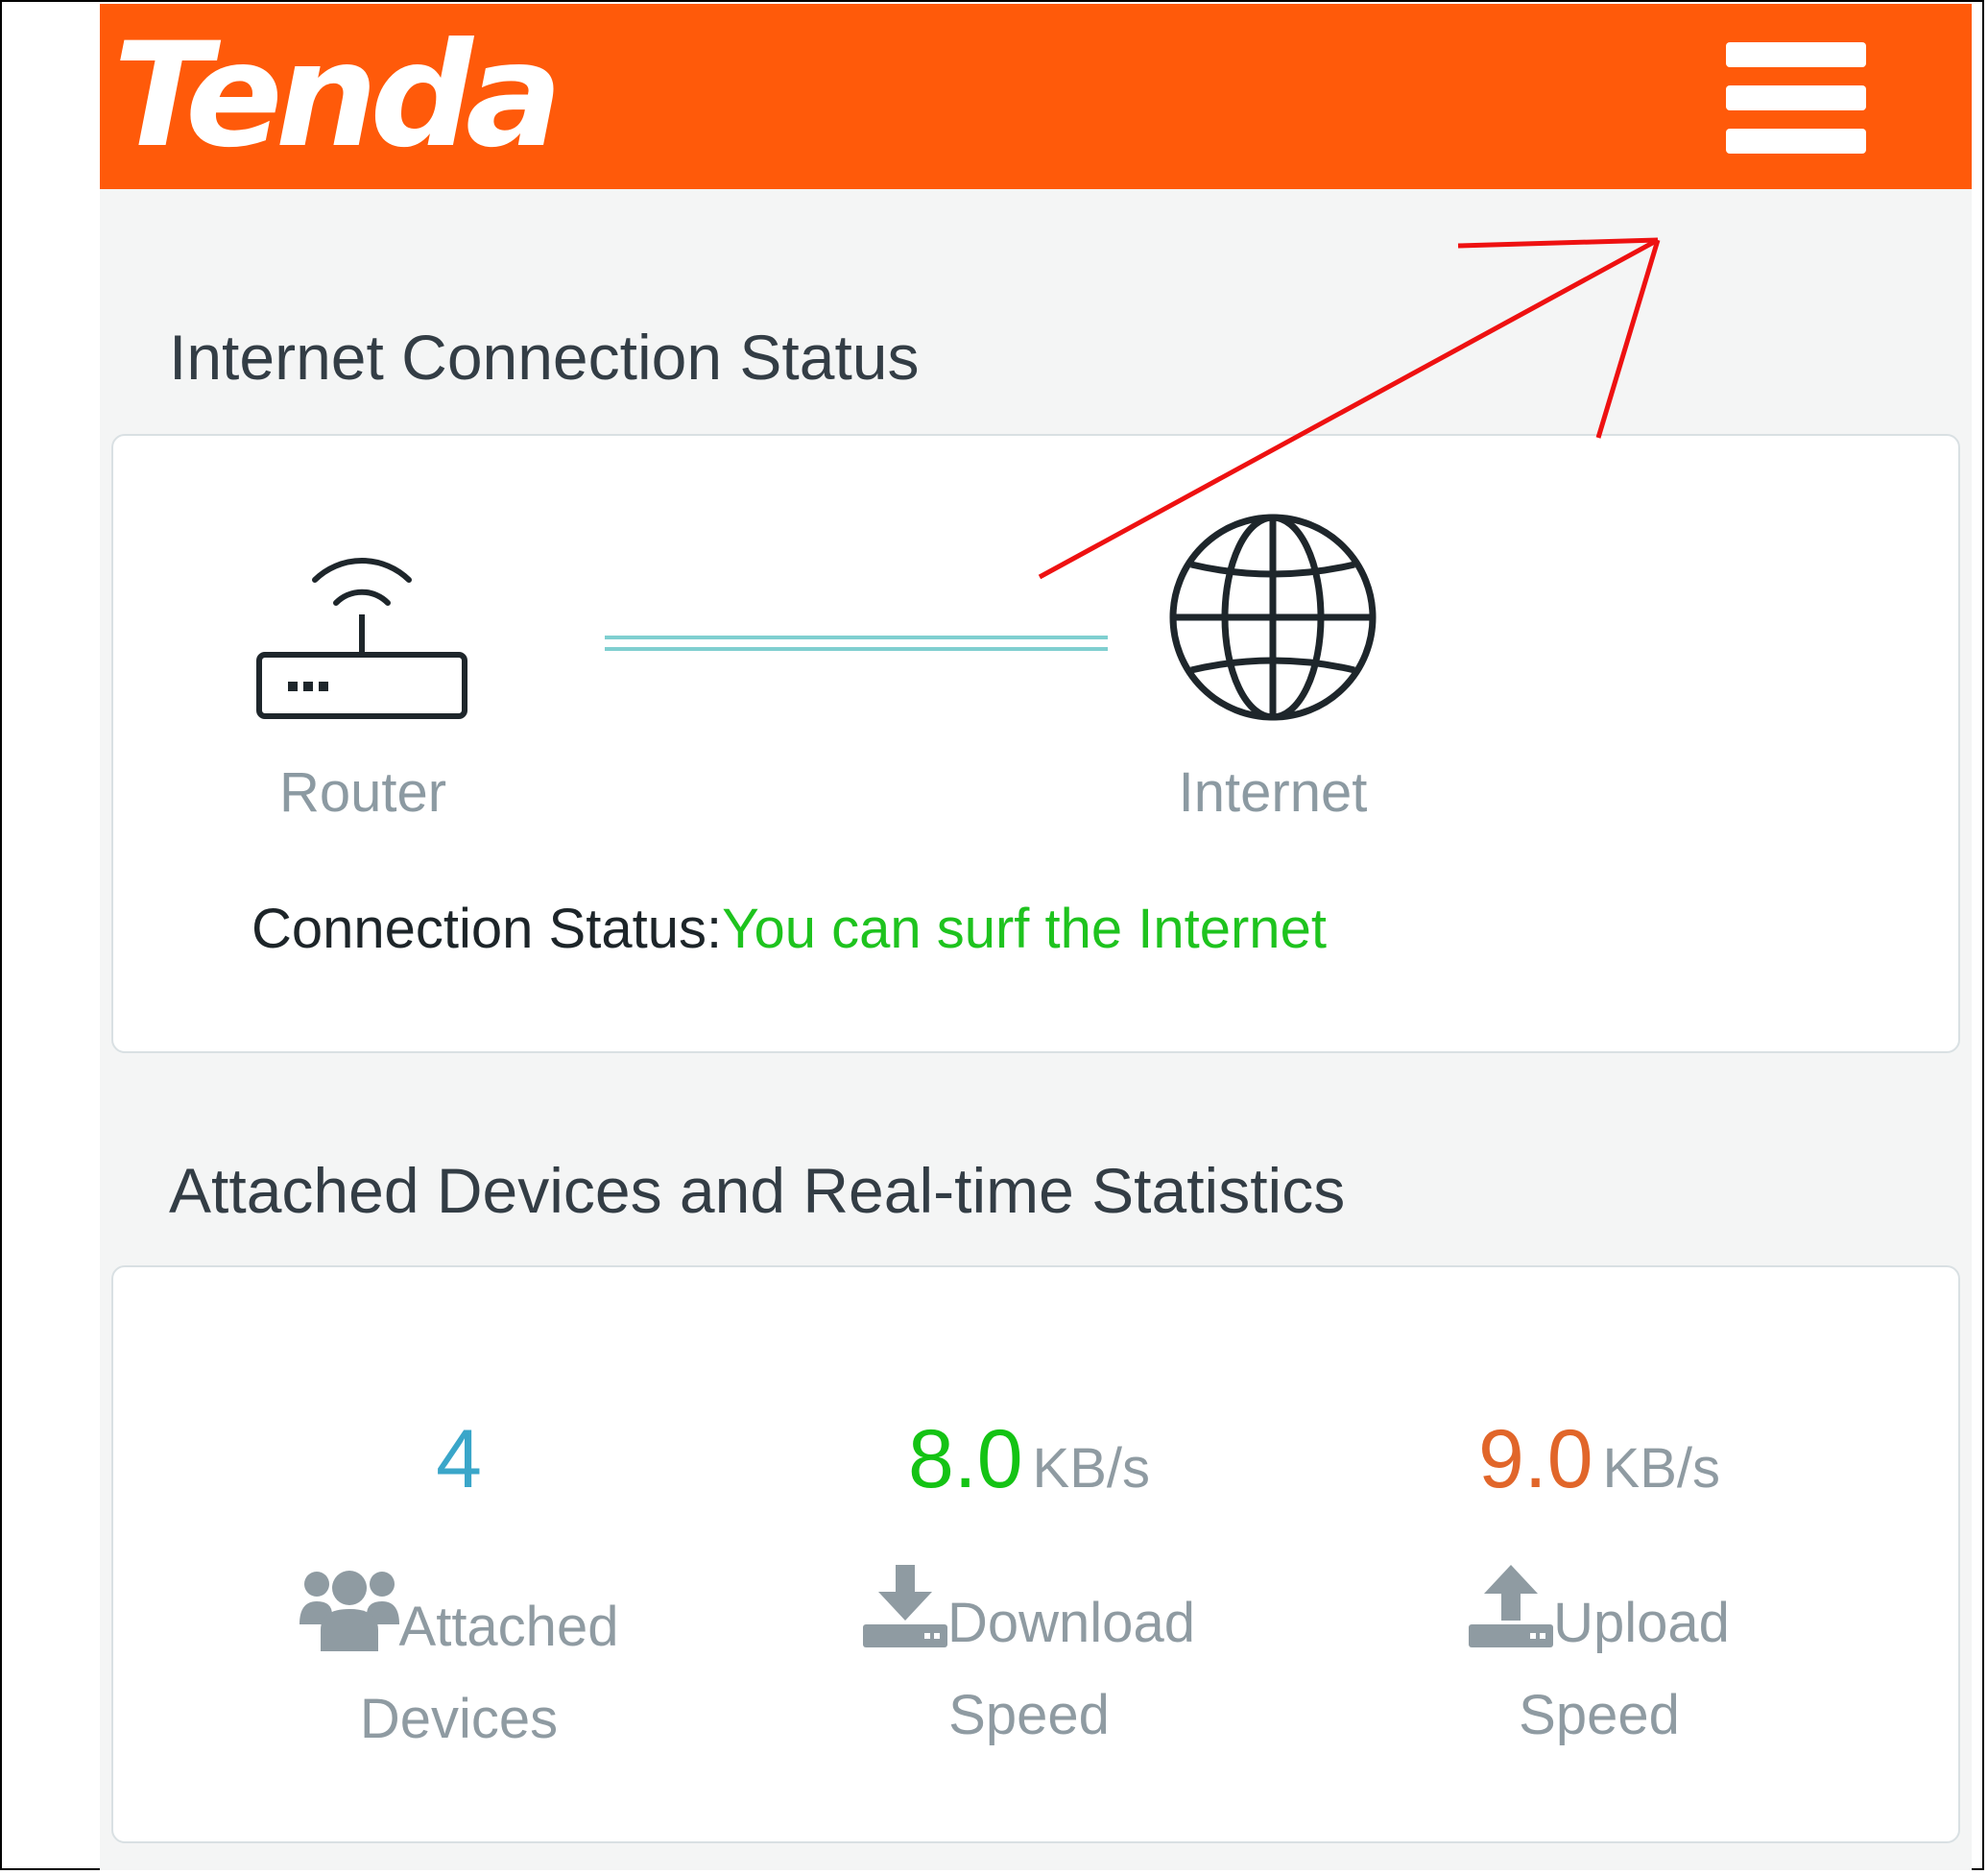 The width and height of the screenshot is (1988, 1874). Describe the element at coordinates (1029, 1663) in the screenshot. I see `download-speed-label: Download Speed` at that location.